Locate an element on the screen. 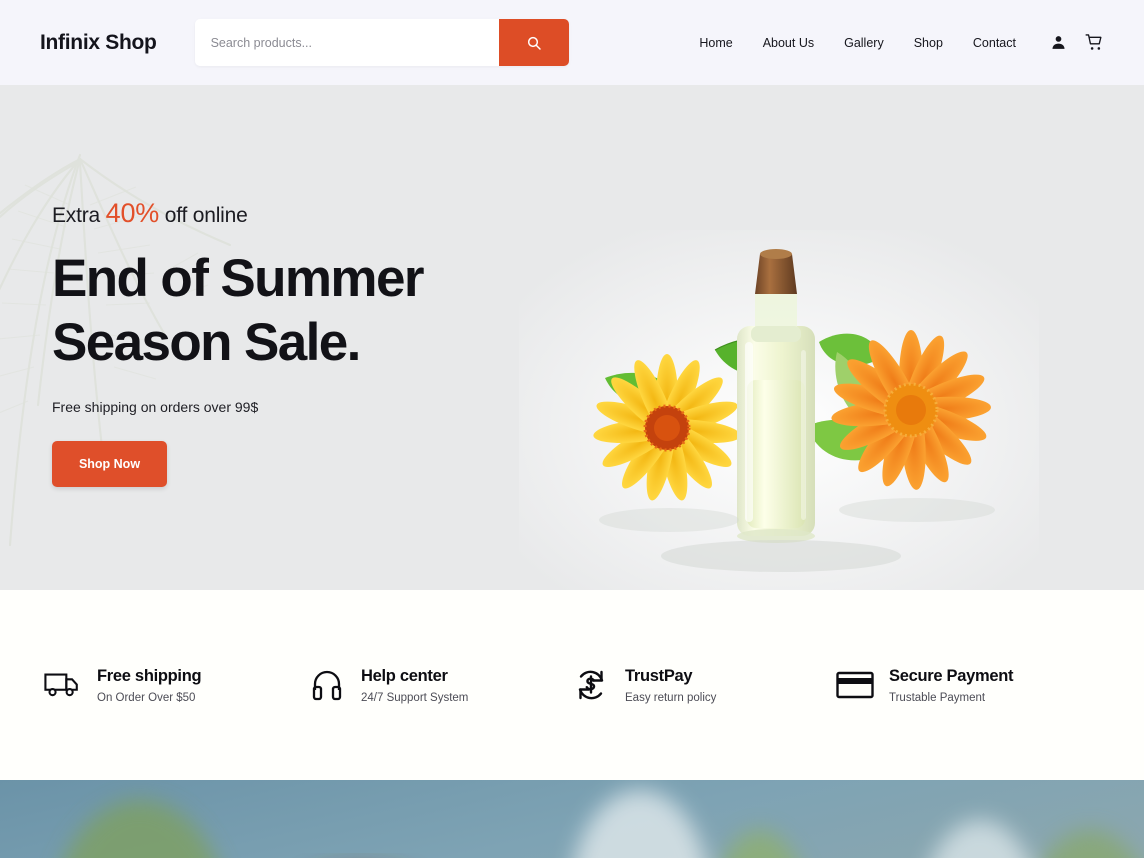  nav-item-home: Home is located at coordinates (715, 43).